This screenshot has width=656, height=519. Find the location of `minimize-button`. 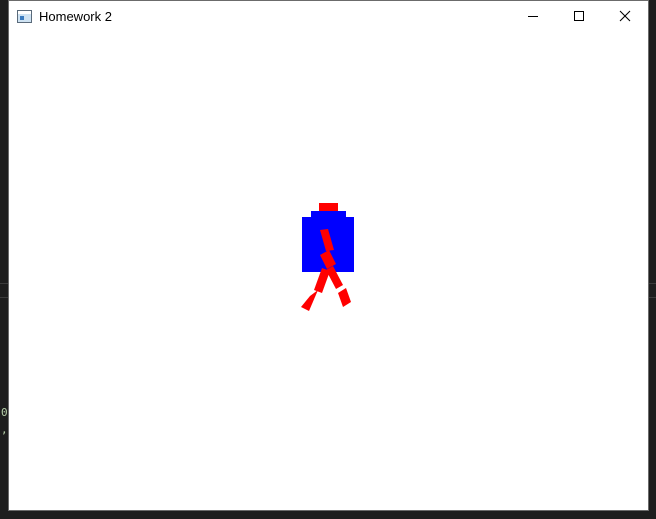

minimize-button is located at coordinates (533, 16).